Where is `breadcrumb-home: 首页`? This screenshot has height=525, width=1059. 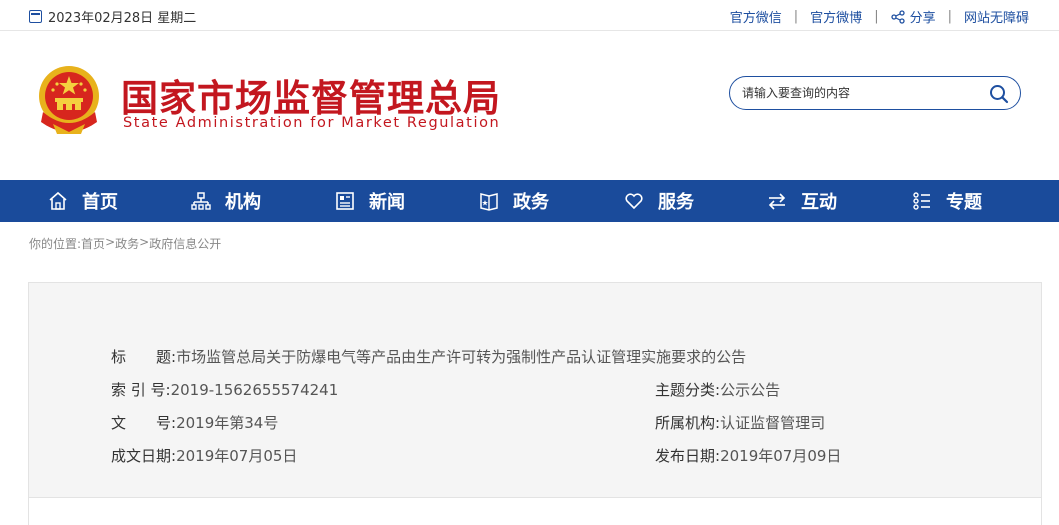 breadcrumb-home: 首页 is located at coordinates (93, 243).